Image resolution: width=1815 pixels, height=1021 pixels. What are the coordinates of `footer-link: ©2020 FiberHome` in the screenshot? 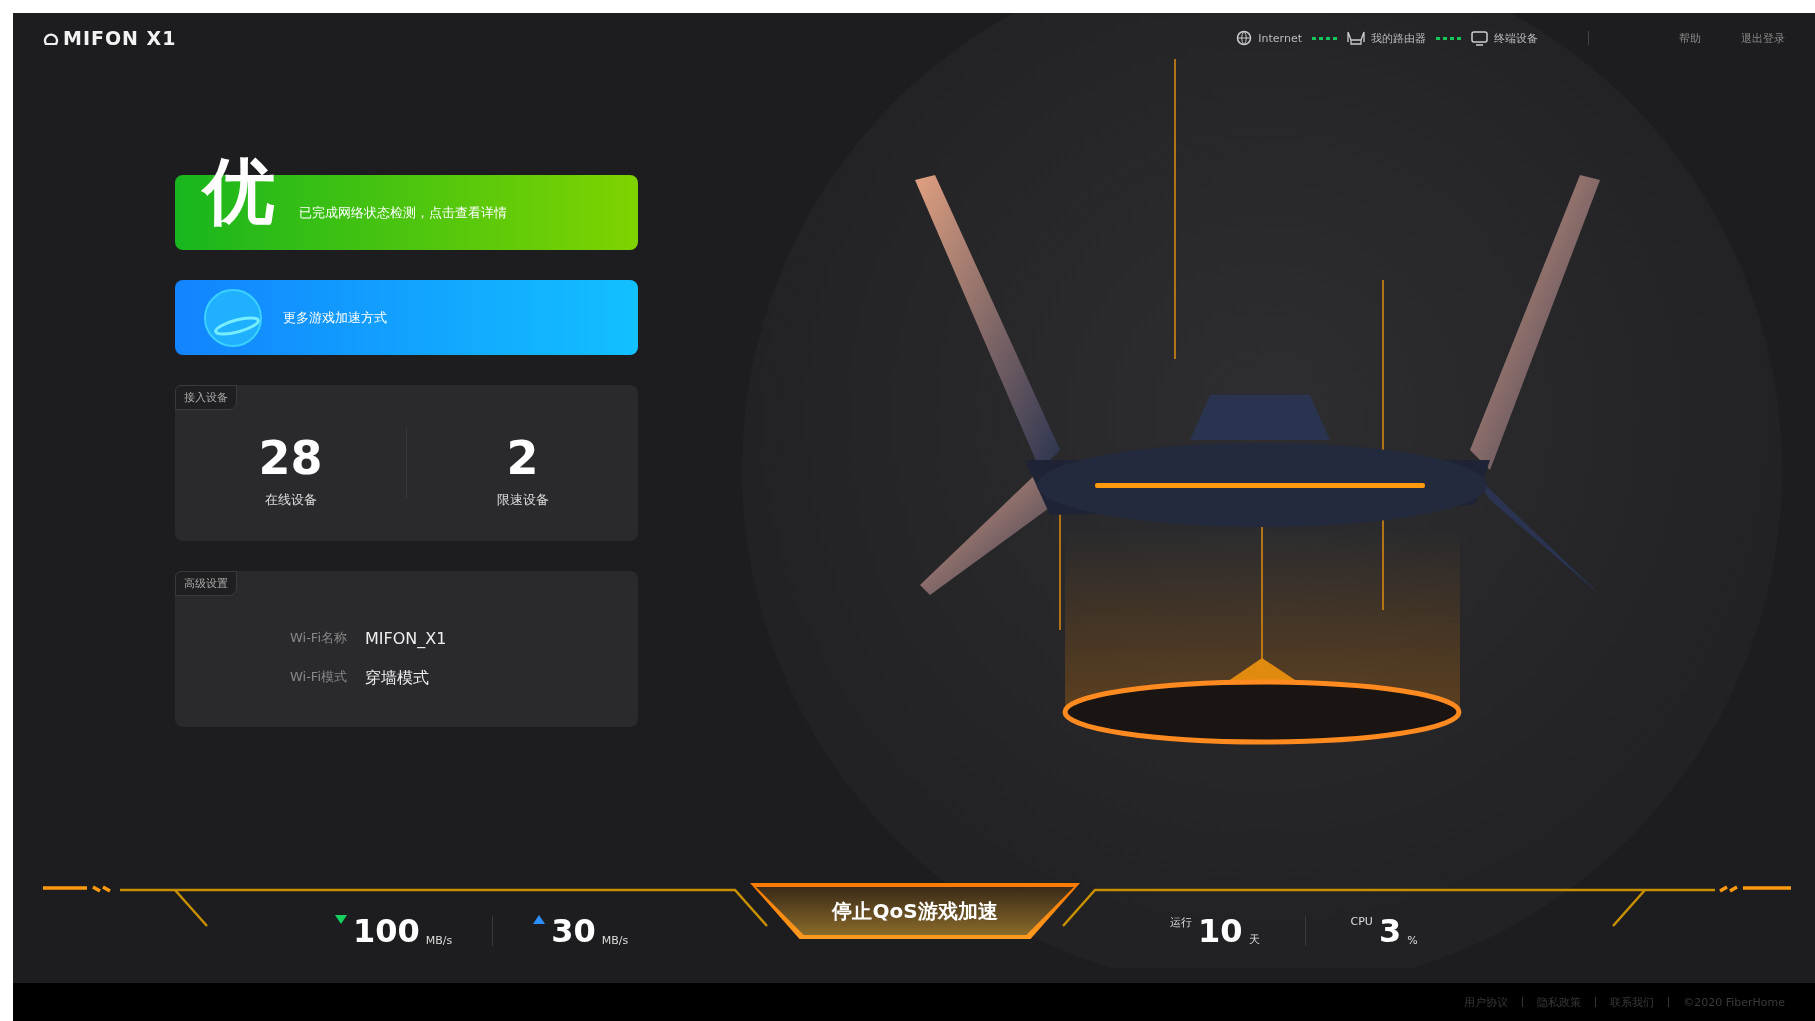 It's located at (1734, 1002).